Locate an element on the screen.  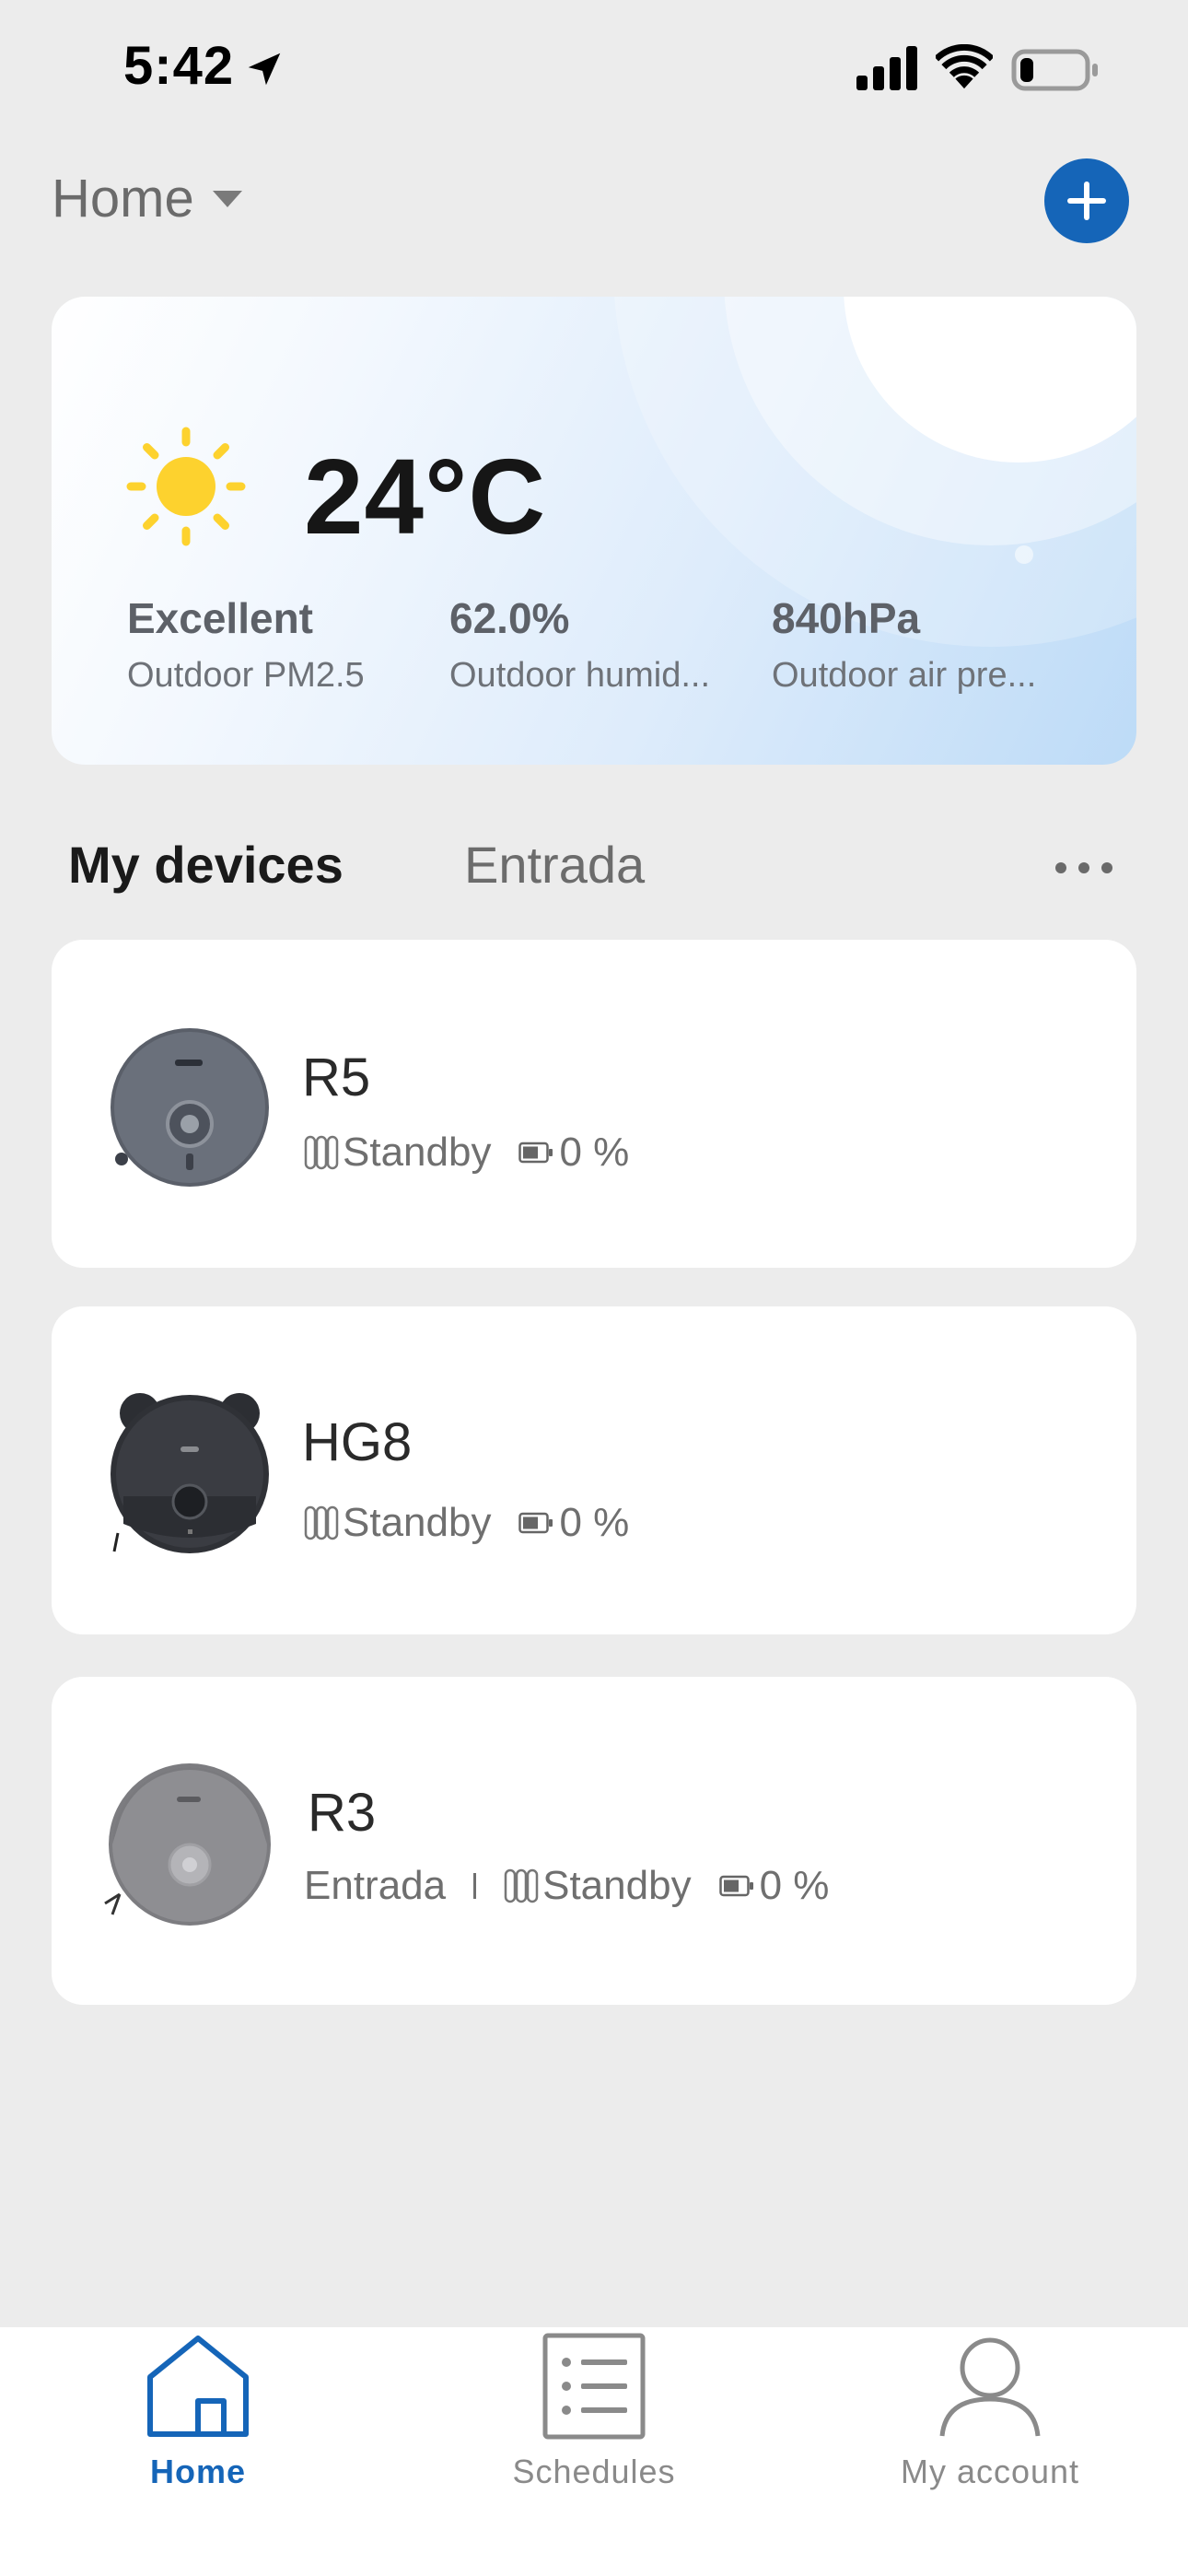
device-room: Entrada is located at coordinates (375, 1885).